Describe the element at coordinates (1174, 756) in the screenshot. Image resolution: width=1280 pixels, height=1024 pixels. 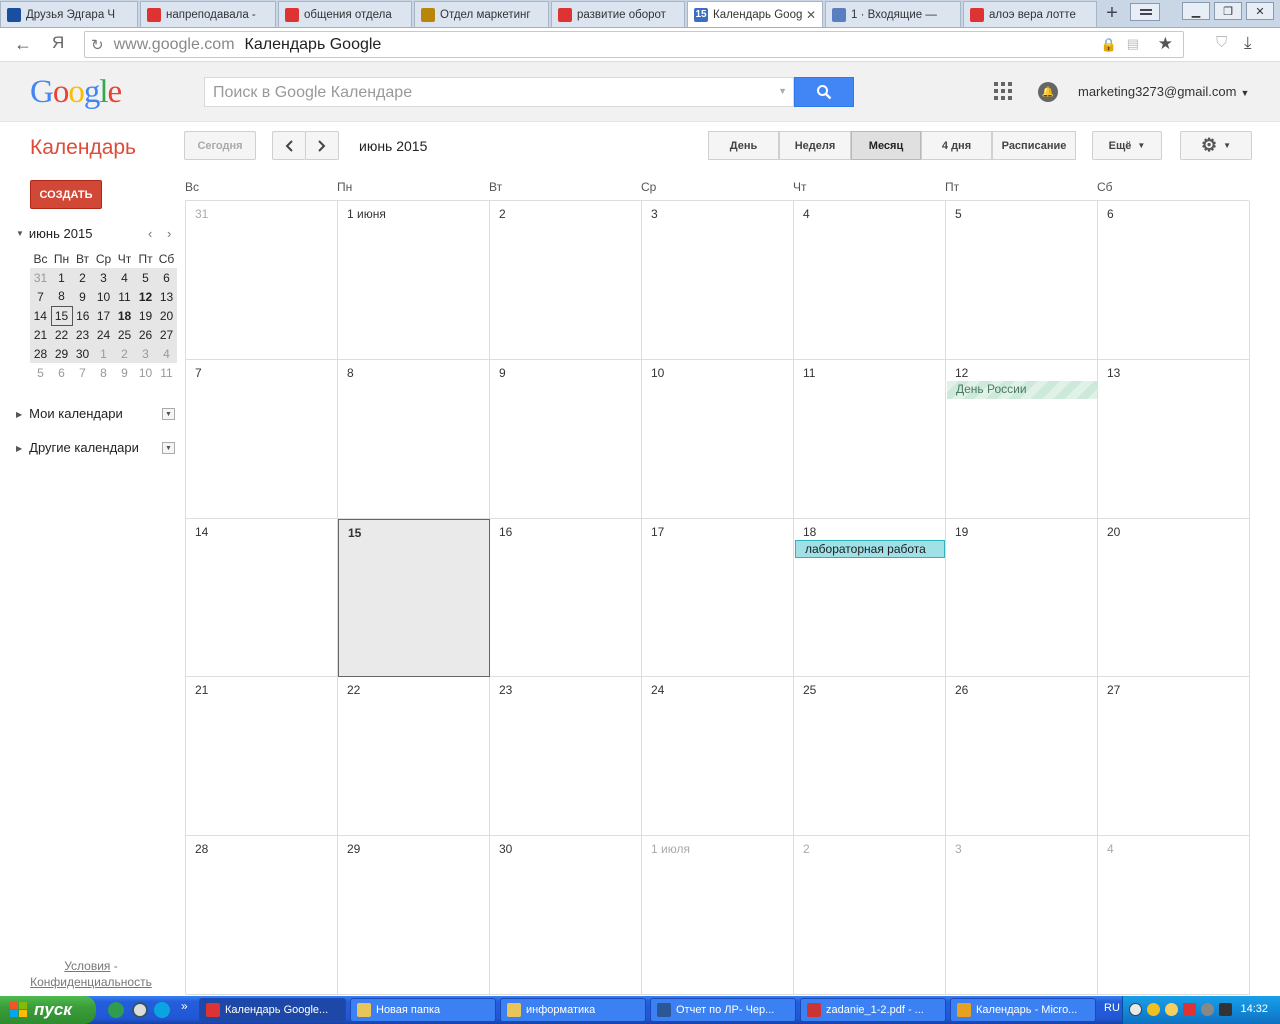
I see `day-cell: 27` at that location.